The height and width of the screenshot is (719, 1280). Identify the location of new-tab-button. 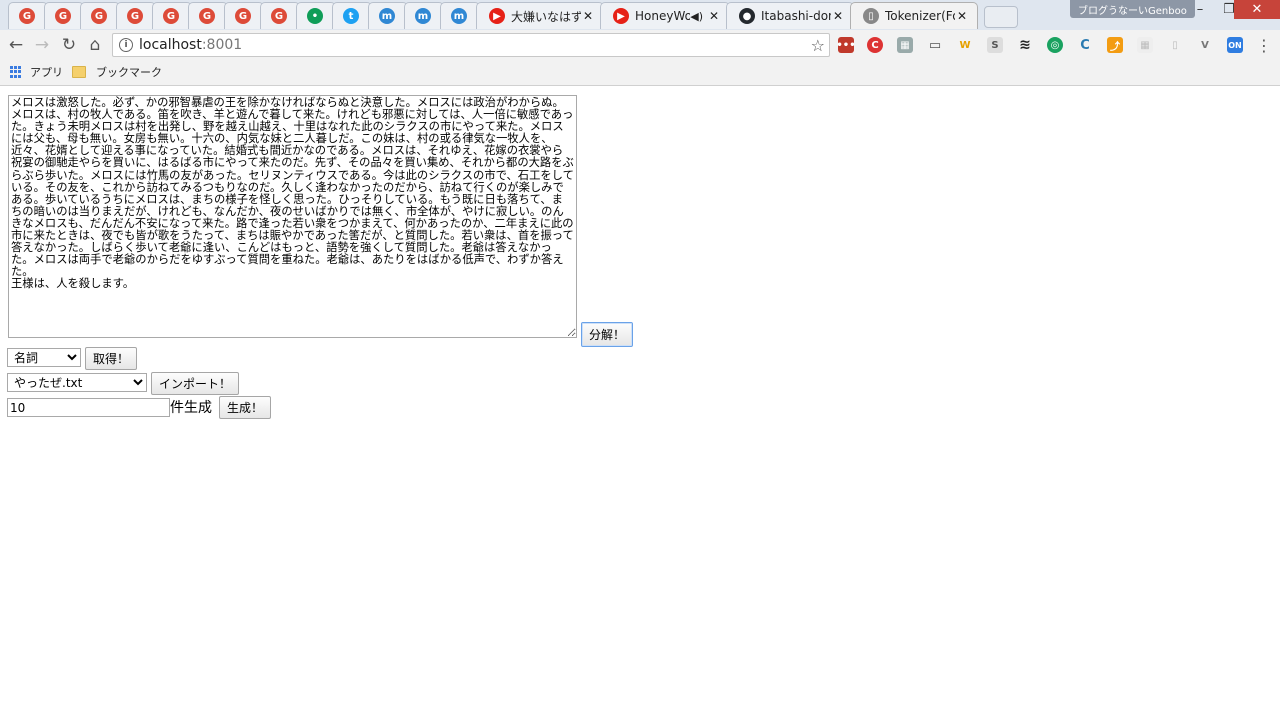
(1001, 17).